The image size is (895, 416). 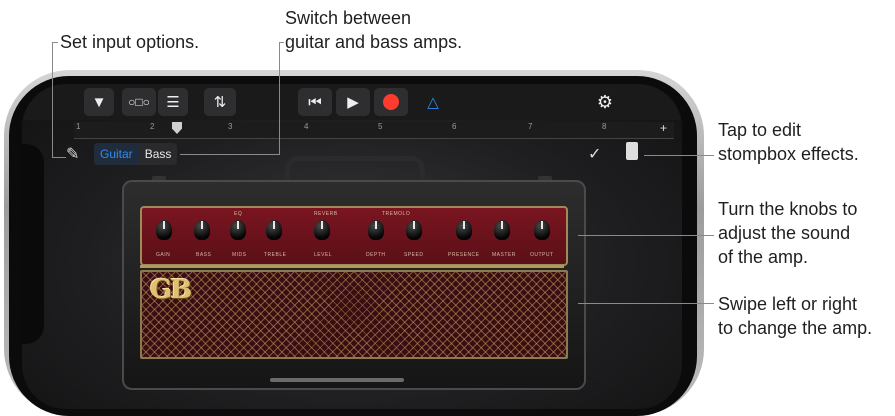 What do you see at coordinates (306, 126) in the screenshot?
I see `ruler-mark: 4` at bounding box center [306, 126].